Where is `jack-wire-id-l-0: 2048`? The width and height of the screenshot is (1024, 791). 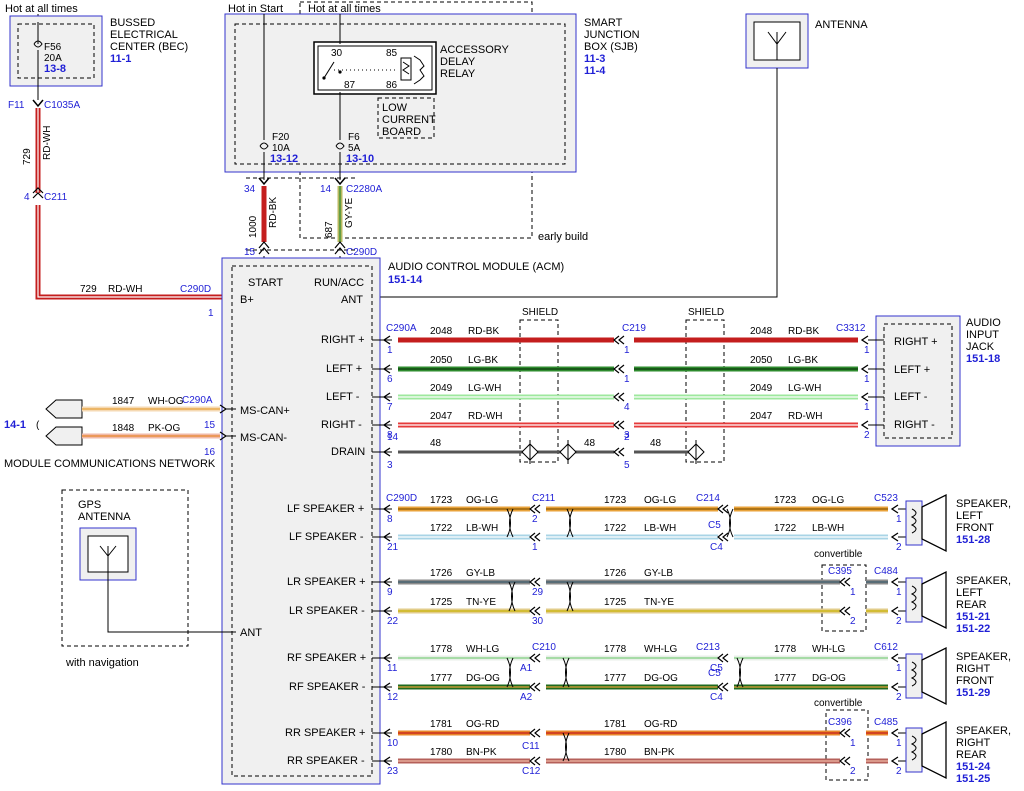 jack-wire-id-l-0: 2048 is located at coordinates (441, 331).